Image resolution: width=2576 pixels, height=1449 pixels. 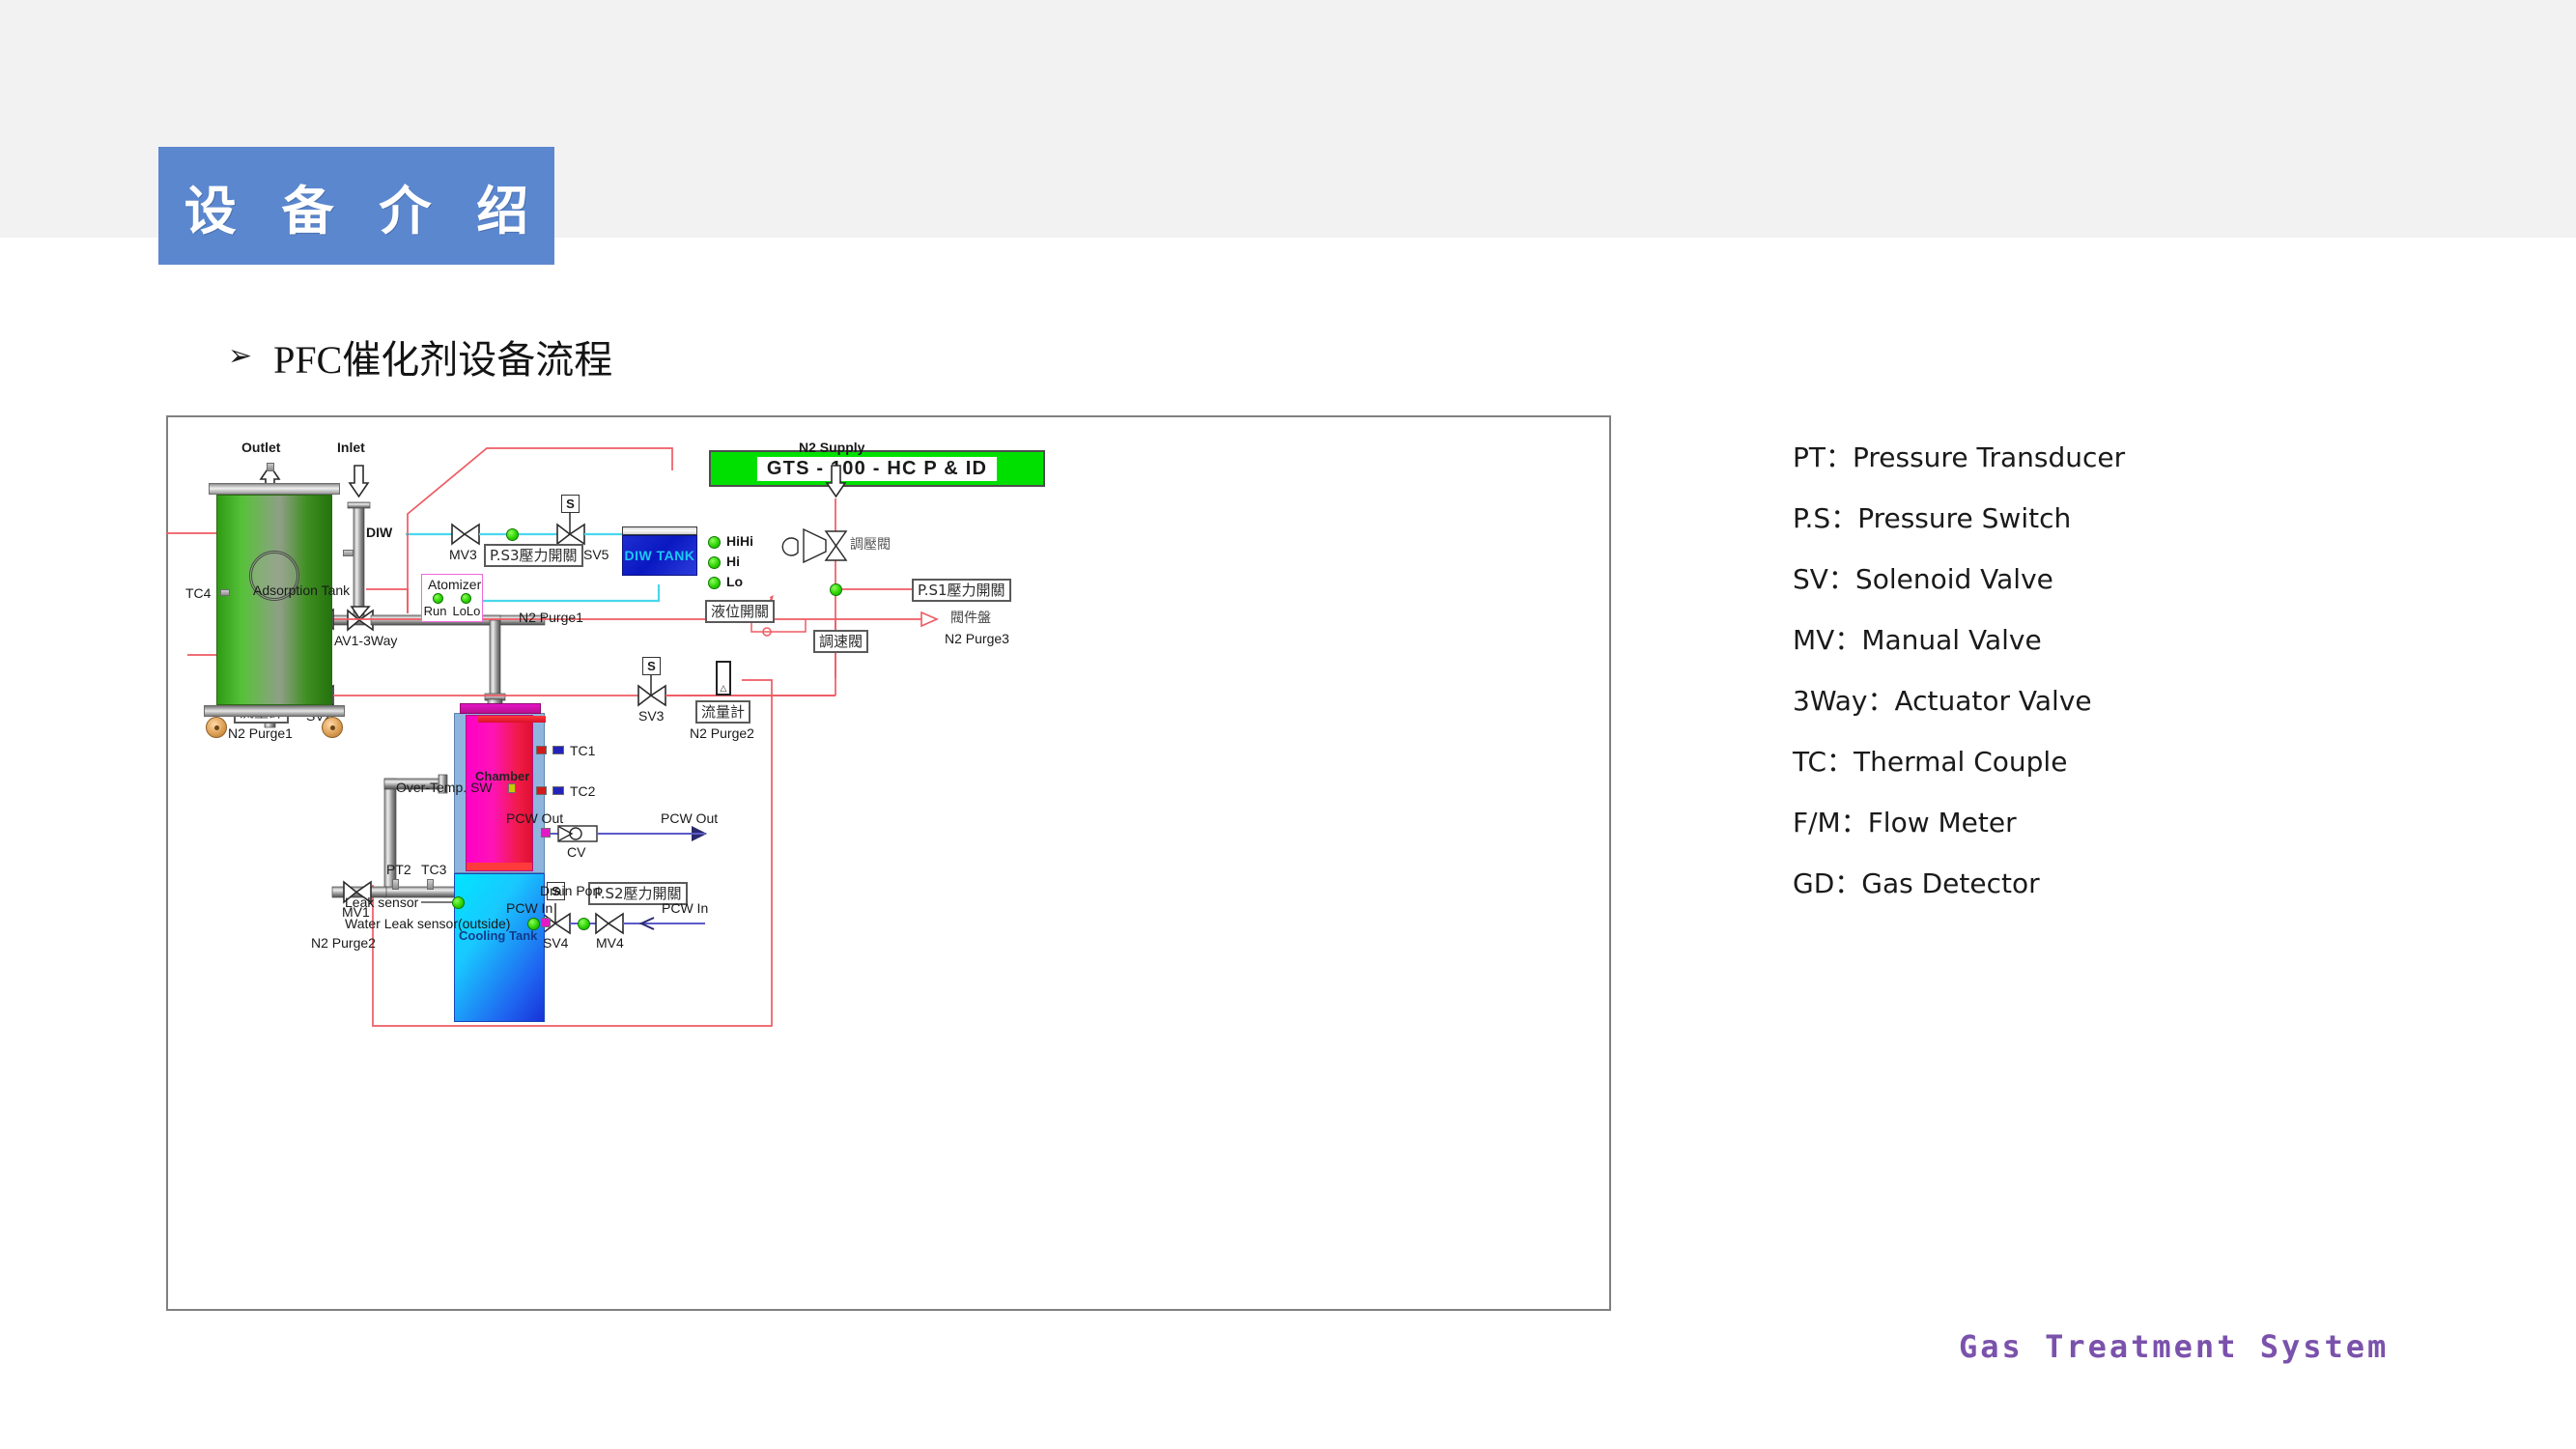 What do you see at coordinates (1916, 883) in the screenshot?
I see `legend-item: GD：Gas Detector` at bounding box center [1916, 883].